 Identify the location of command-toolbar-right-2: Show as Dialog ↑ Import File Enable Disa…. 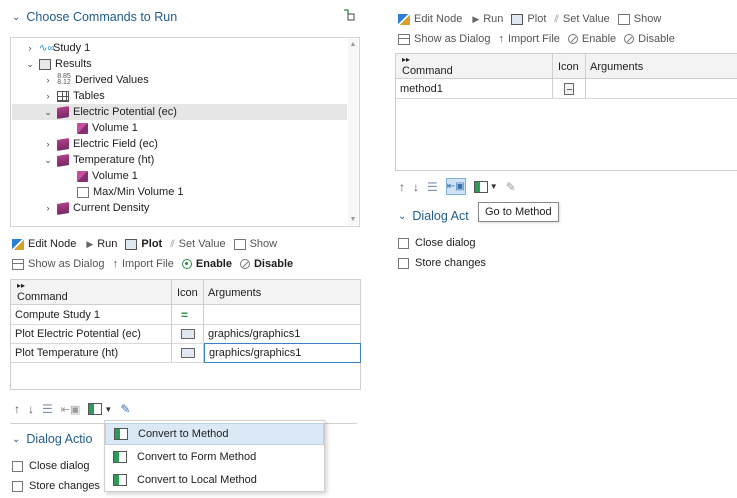
(536, 39).